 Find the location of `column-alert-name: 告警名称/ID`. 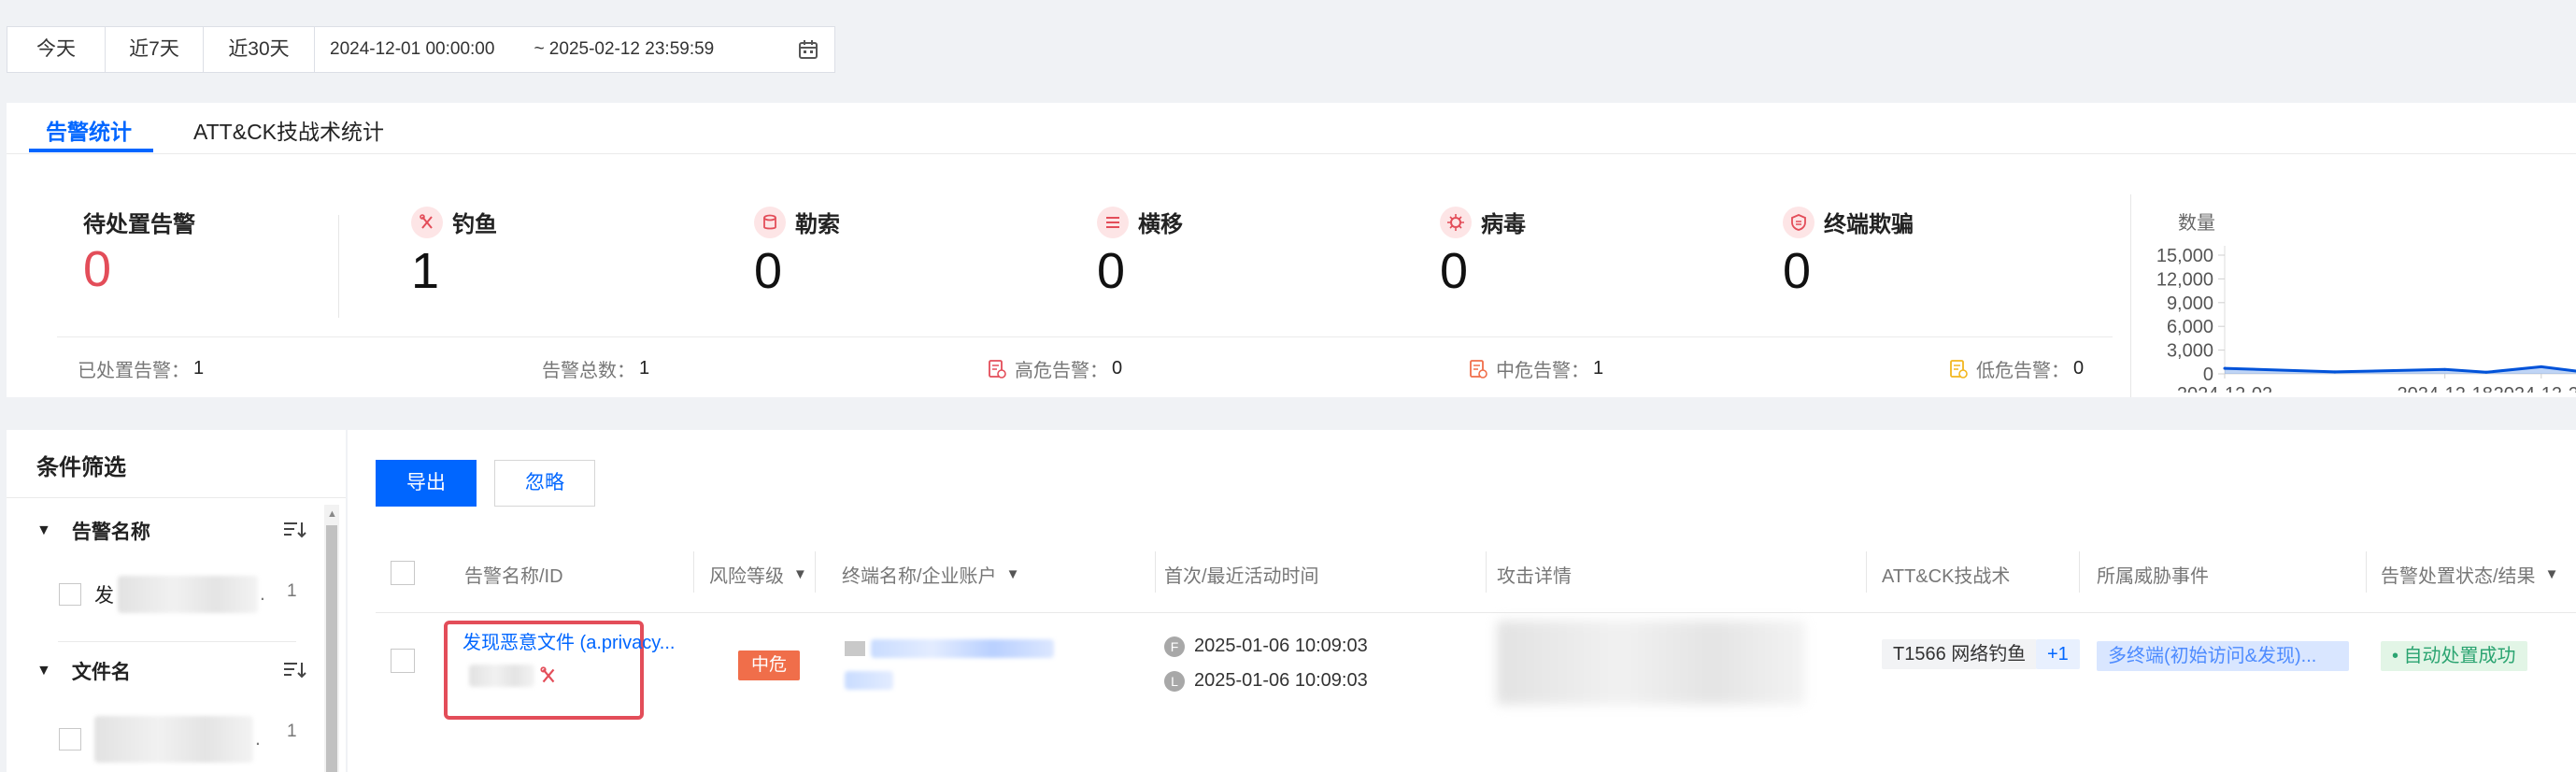

column-alert-name: 告警名称/ID is located at coordinates (513, 574).